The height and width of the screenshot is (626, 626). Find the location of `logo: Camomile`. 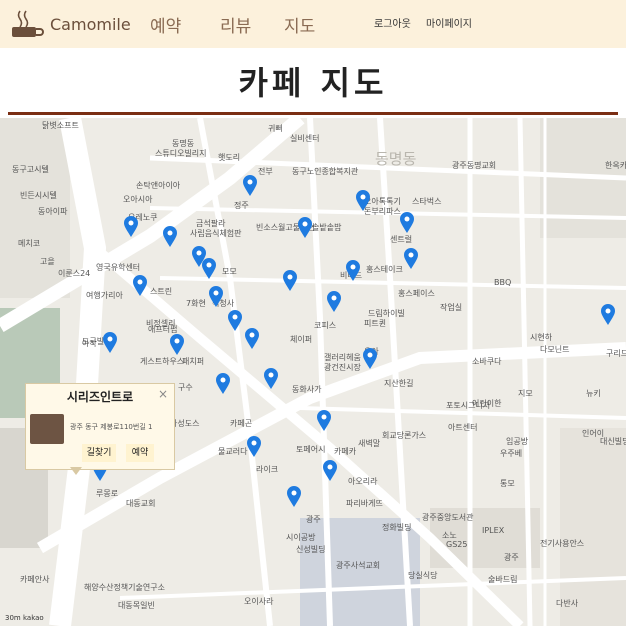

logo: Camomile is located at coordinates (78, 24).